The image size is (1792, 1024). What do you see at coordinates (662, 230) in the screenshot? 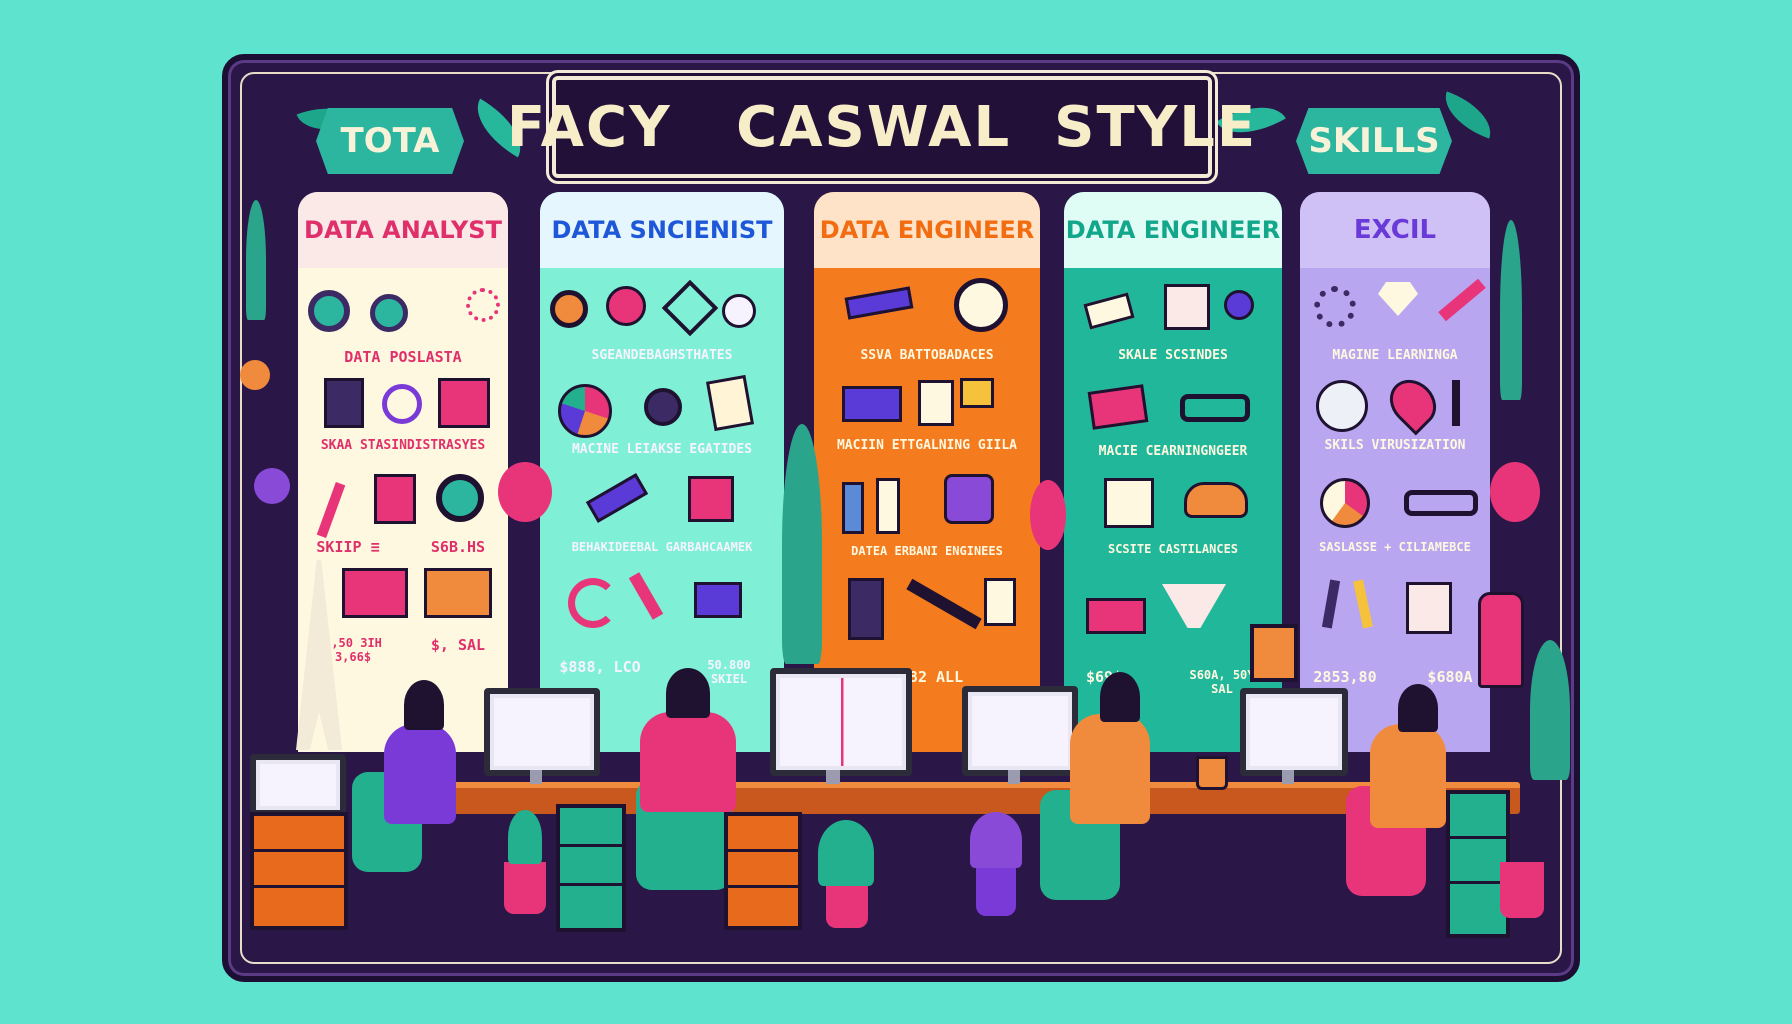
I see `column-title: DATA SNCIENIST` at bounding box center [662, 230].